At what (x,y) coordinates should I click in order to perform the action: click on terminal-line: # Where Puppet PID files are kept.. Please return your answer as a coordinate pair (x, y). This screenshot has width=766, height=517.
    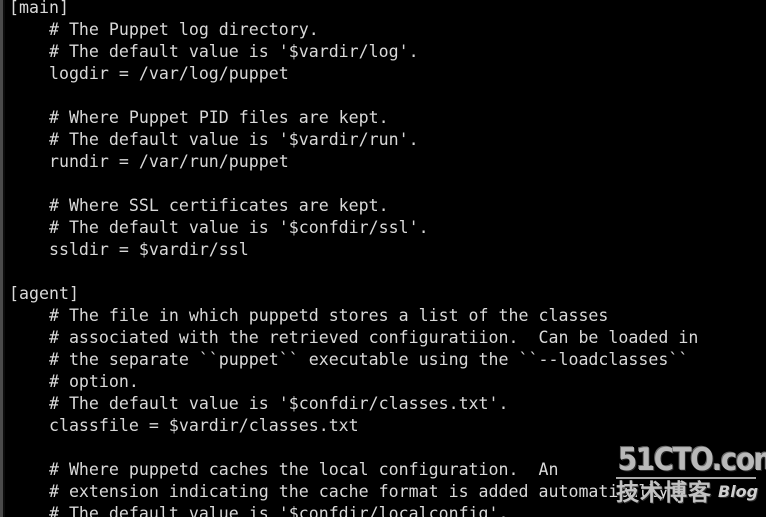
    Looking at the image, I should click on (199, 117).